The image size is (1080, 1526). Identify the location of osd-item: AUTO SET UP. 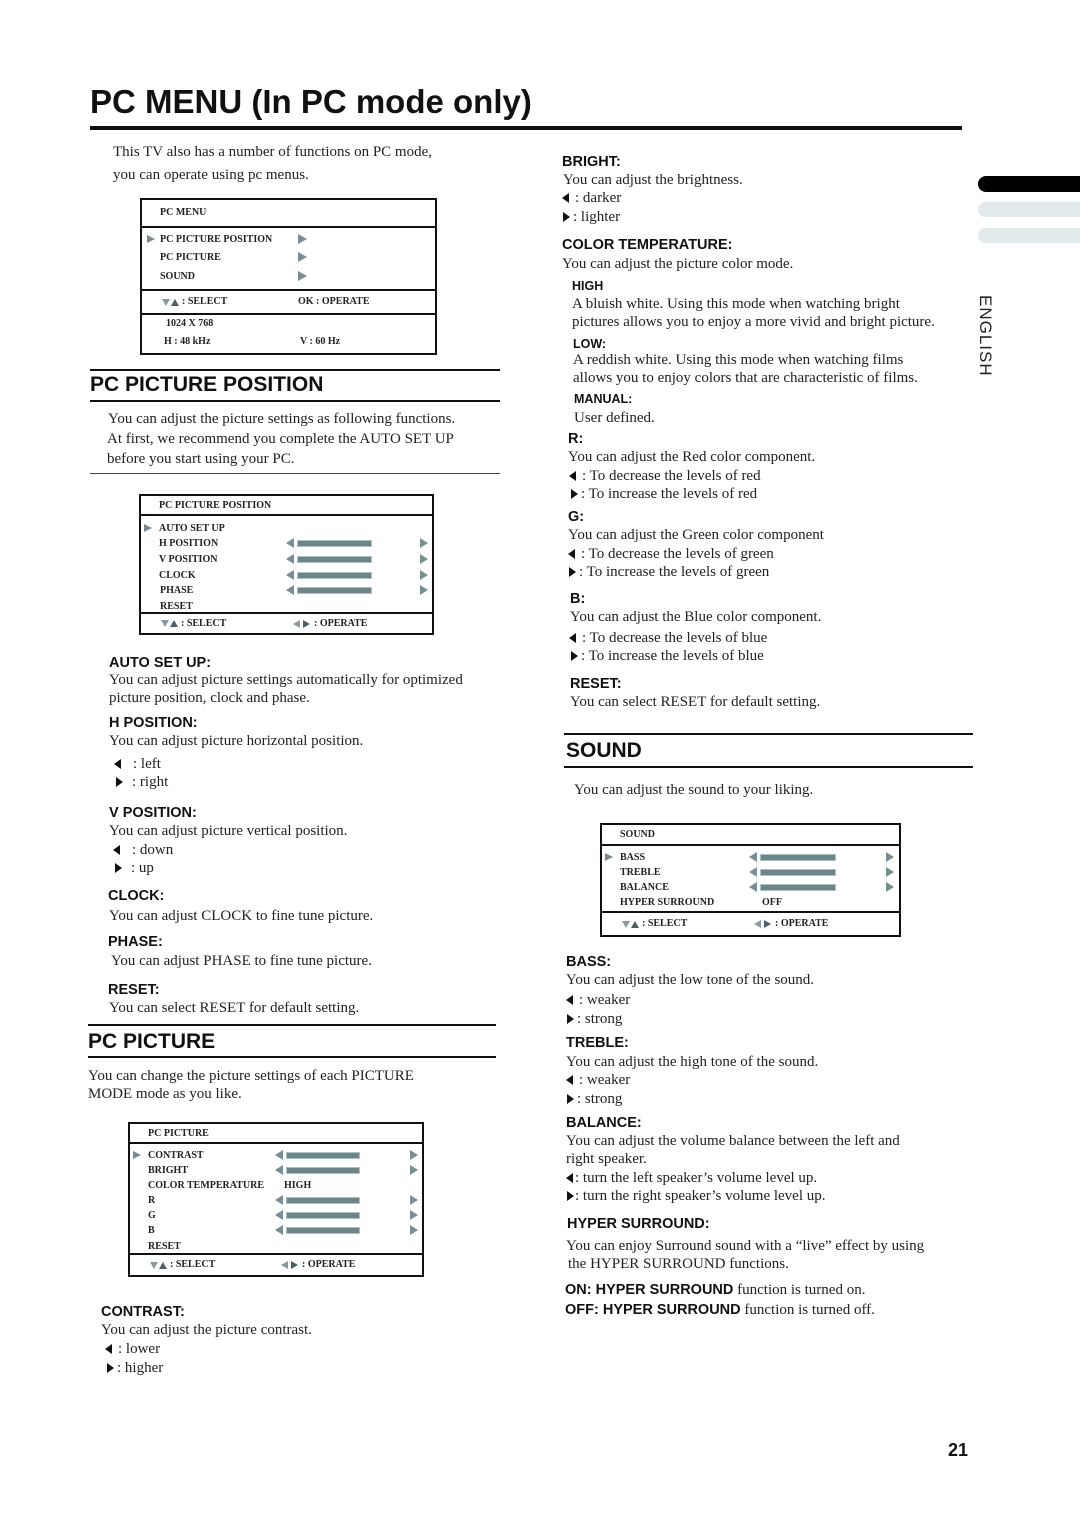
(286, 528).